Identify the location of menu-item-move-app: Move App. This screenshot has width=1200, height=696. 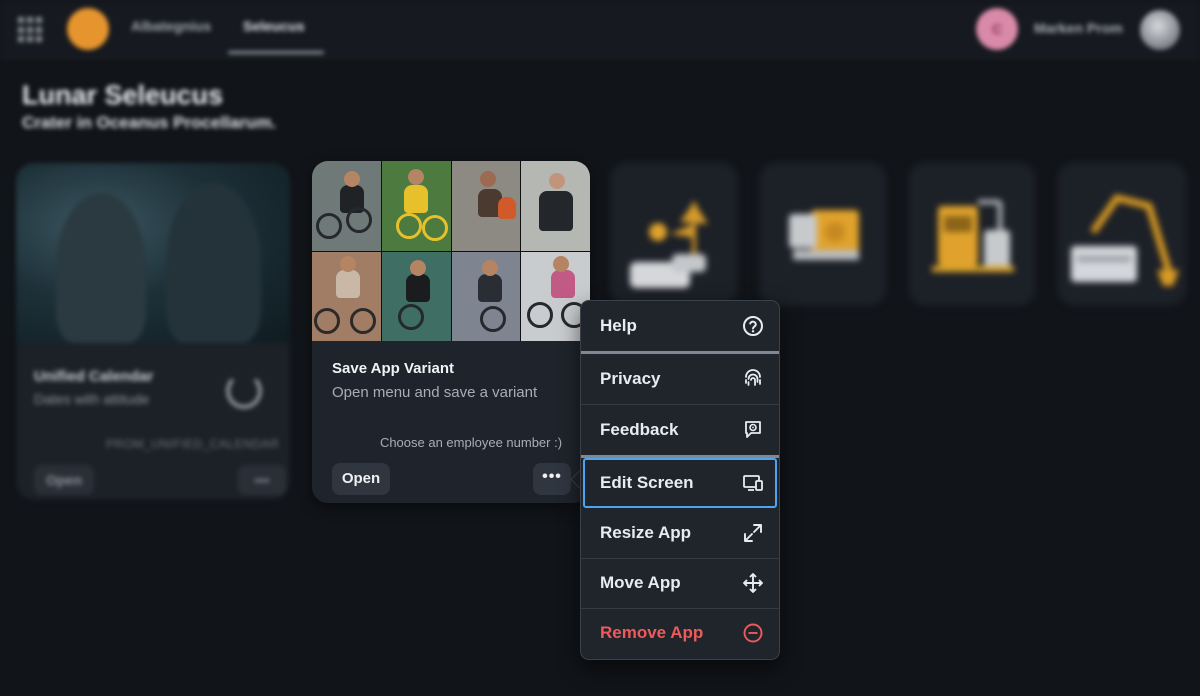
(680, 583).